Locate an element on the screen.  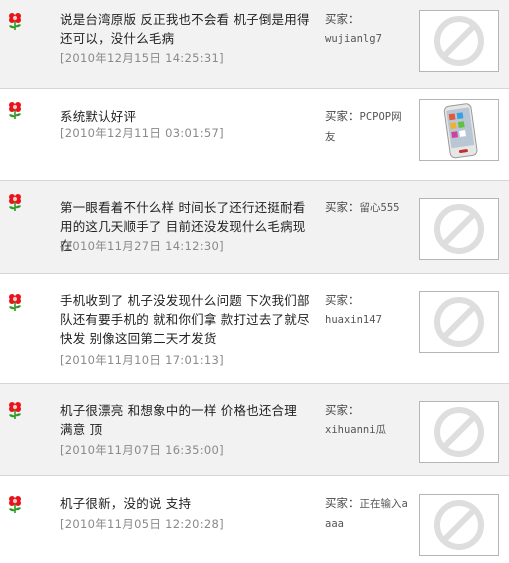
buyer-name: huaxin147 is located at coordinates (353, 320).